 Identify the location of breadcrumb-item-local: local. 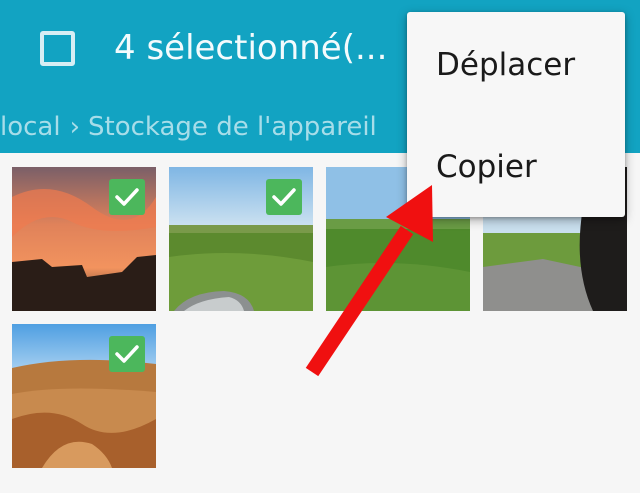
(30, 127).